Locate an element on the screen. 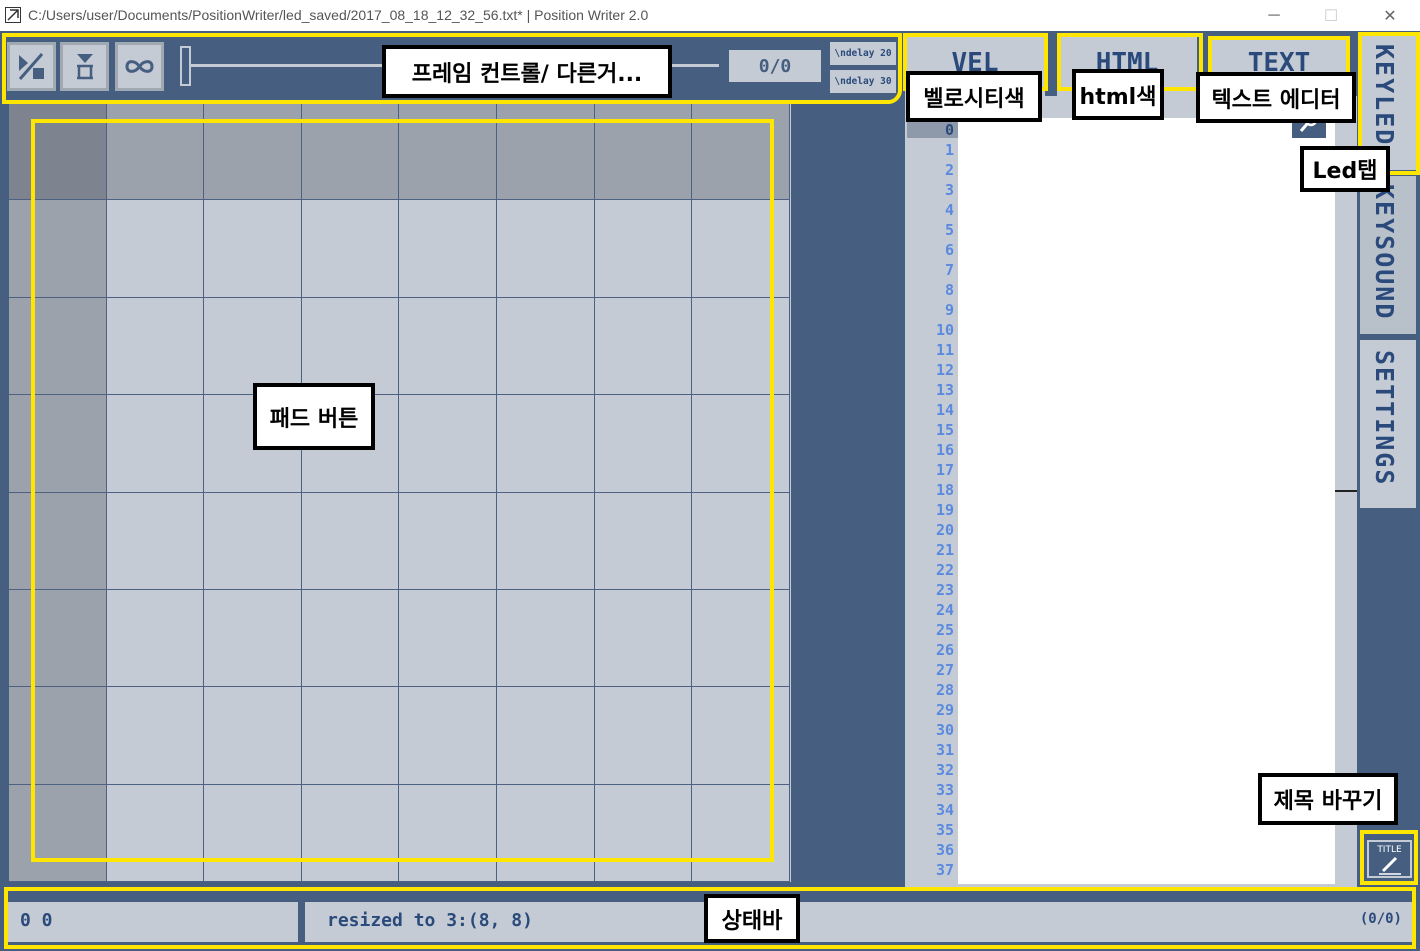  tab-keysound-label: KEYSOUND is located at coordinates (1384, 252).